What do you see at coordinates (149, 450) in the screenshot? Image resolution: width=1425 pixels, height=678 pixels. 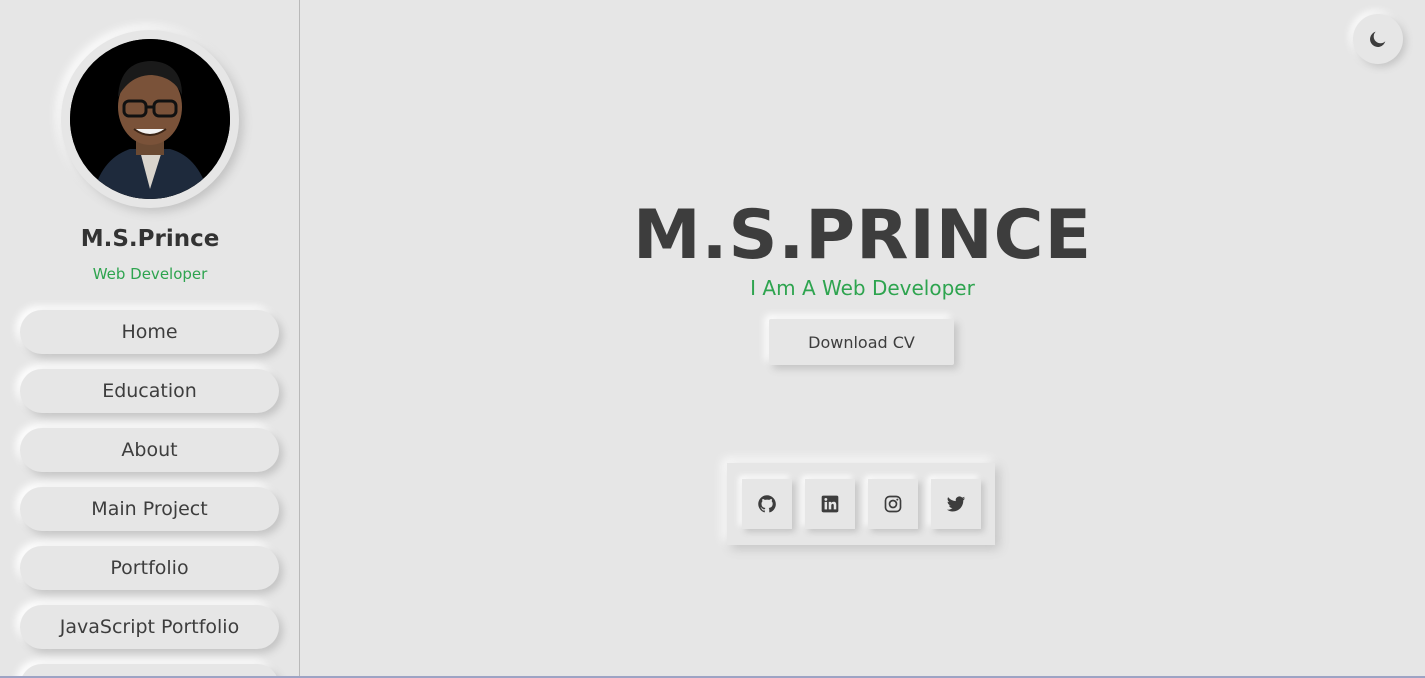 I see `nav-about-button: About` at bounding box center [149, 450].